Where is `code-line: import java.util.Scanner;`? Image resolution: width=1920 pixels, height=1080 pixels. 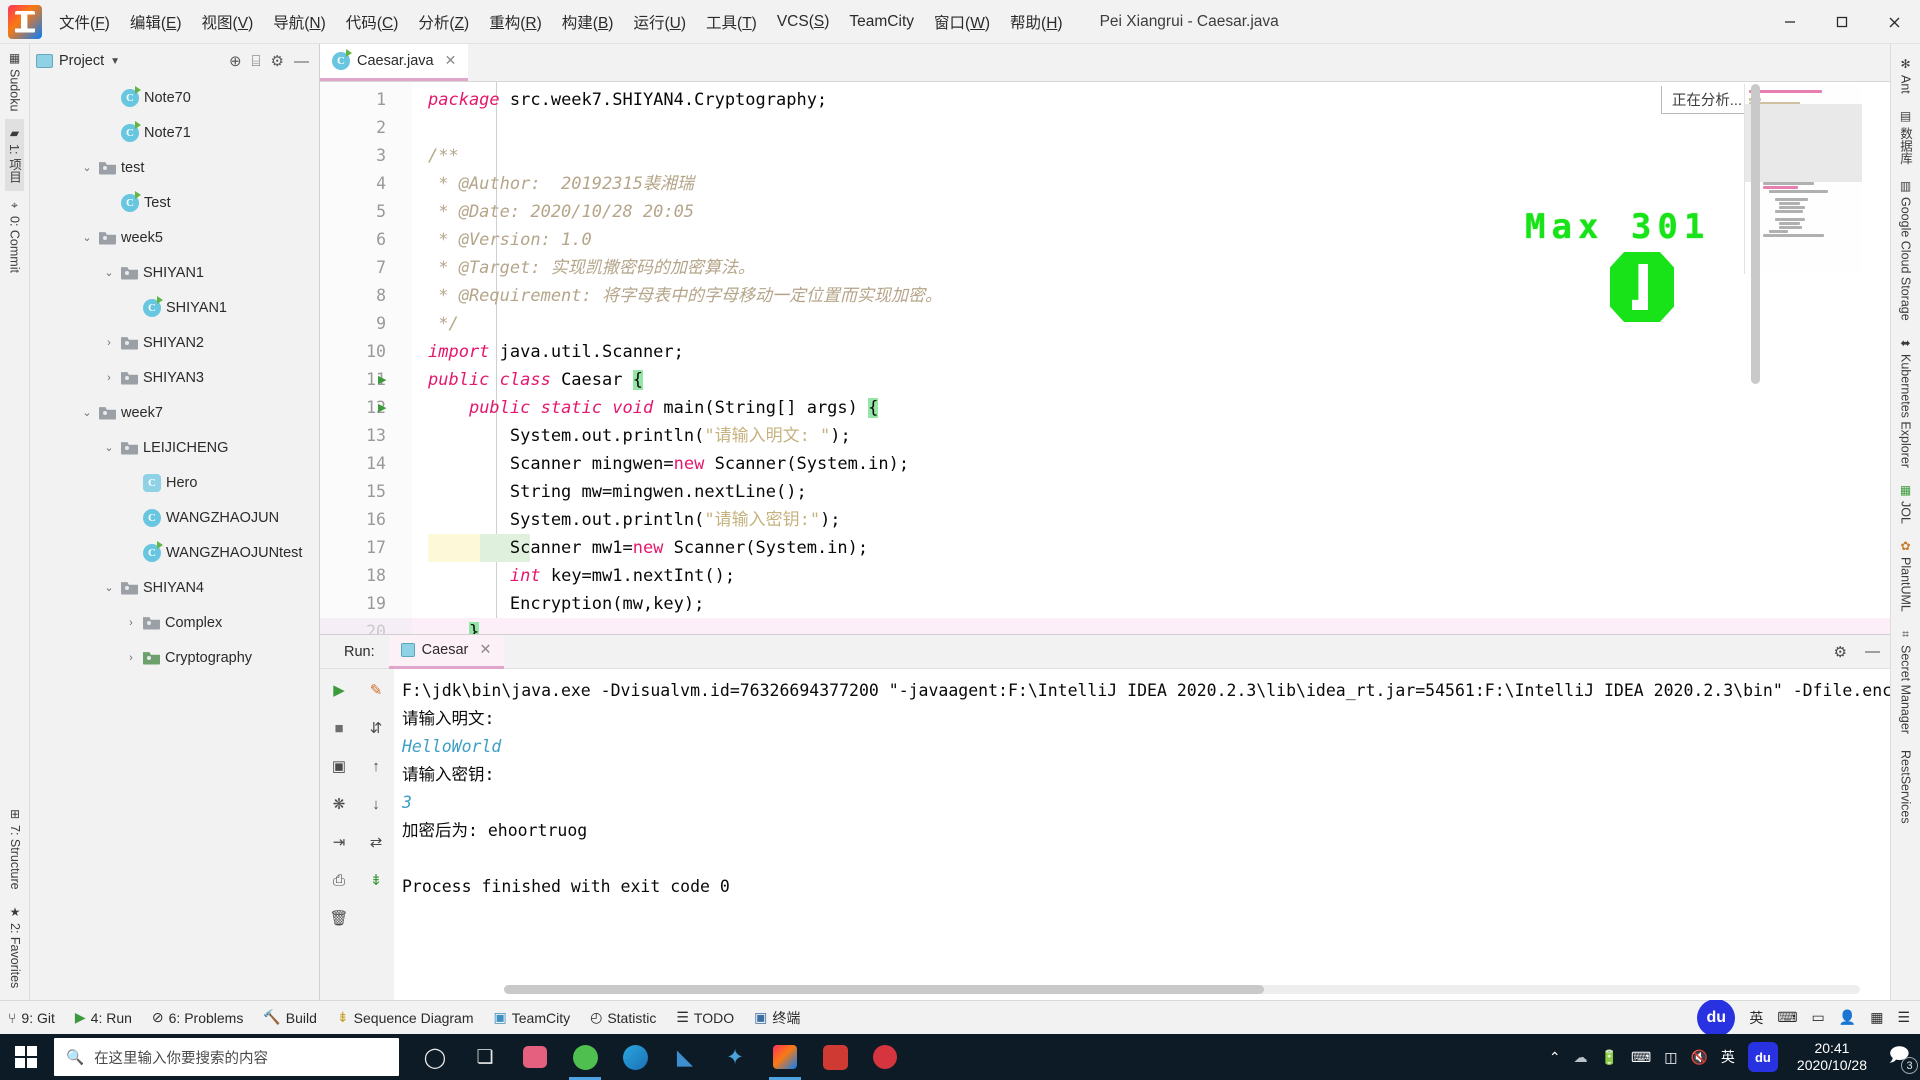
code-line: import java.util.Scanner; is located at coordinates (1151, 352).